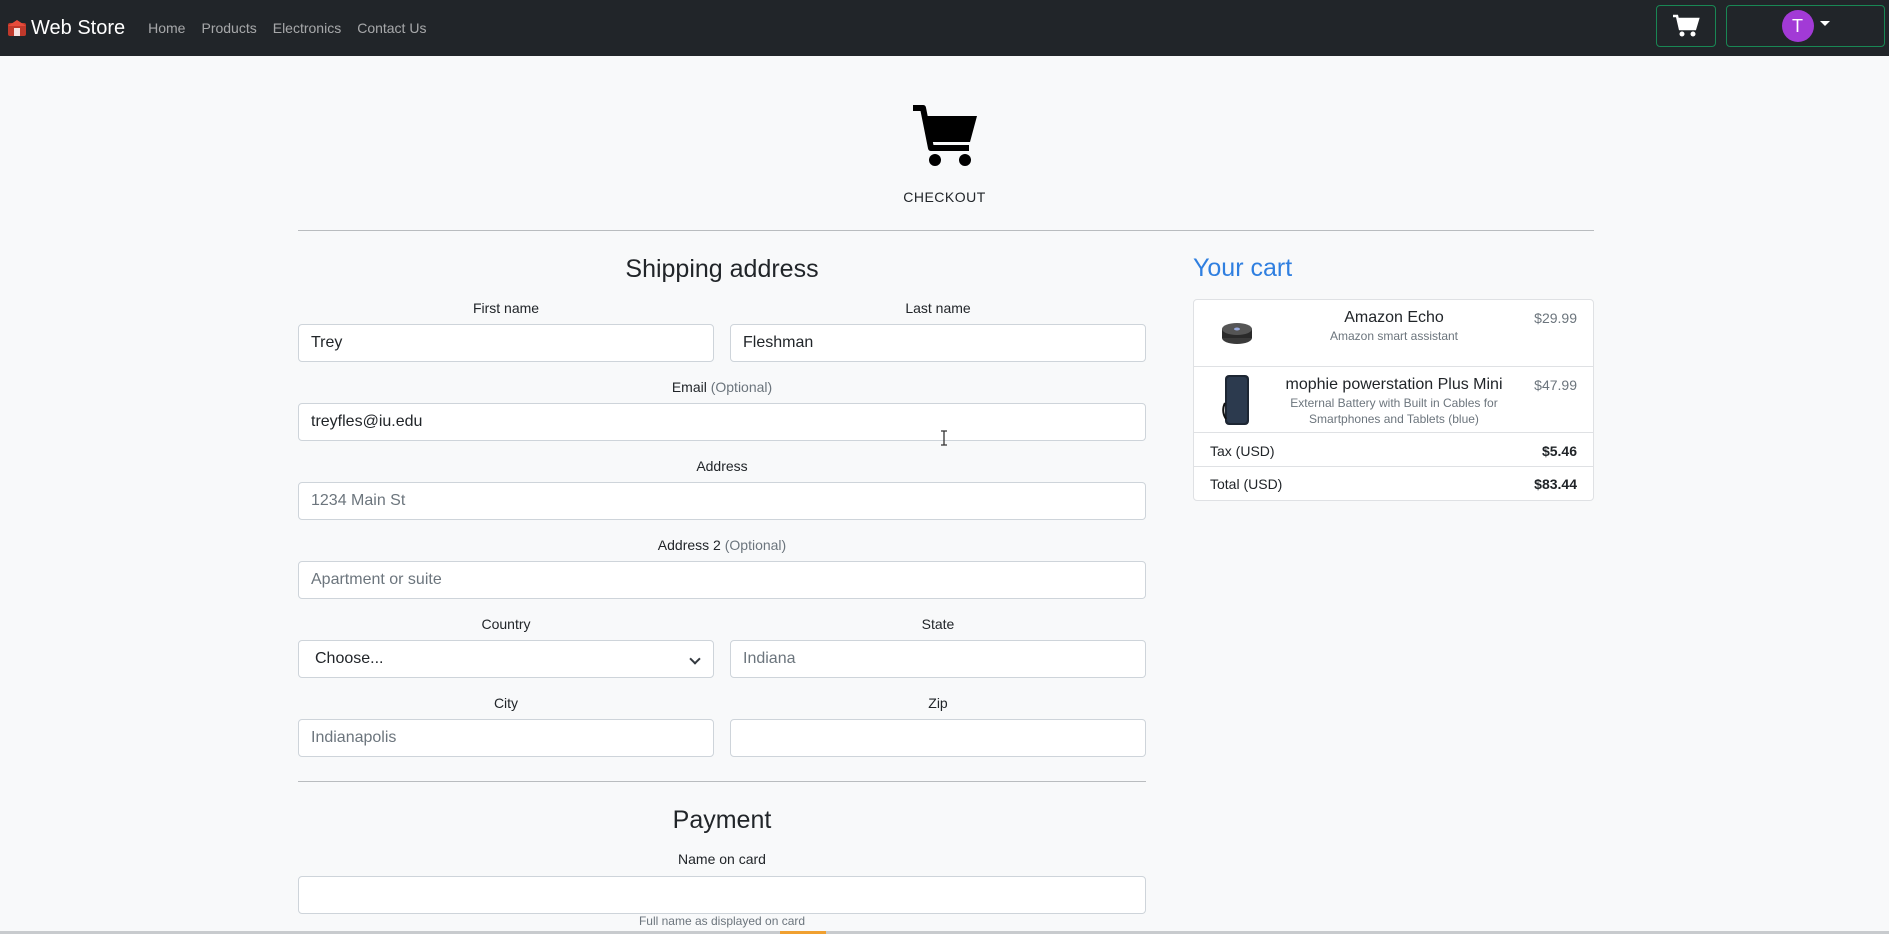 This screenshot has width=1889, height=934. What do you see at coordinates (722, 466) in the screenshot?
I see `address-label: Address` at bounding box center [722, 466].